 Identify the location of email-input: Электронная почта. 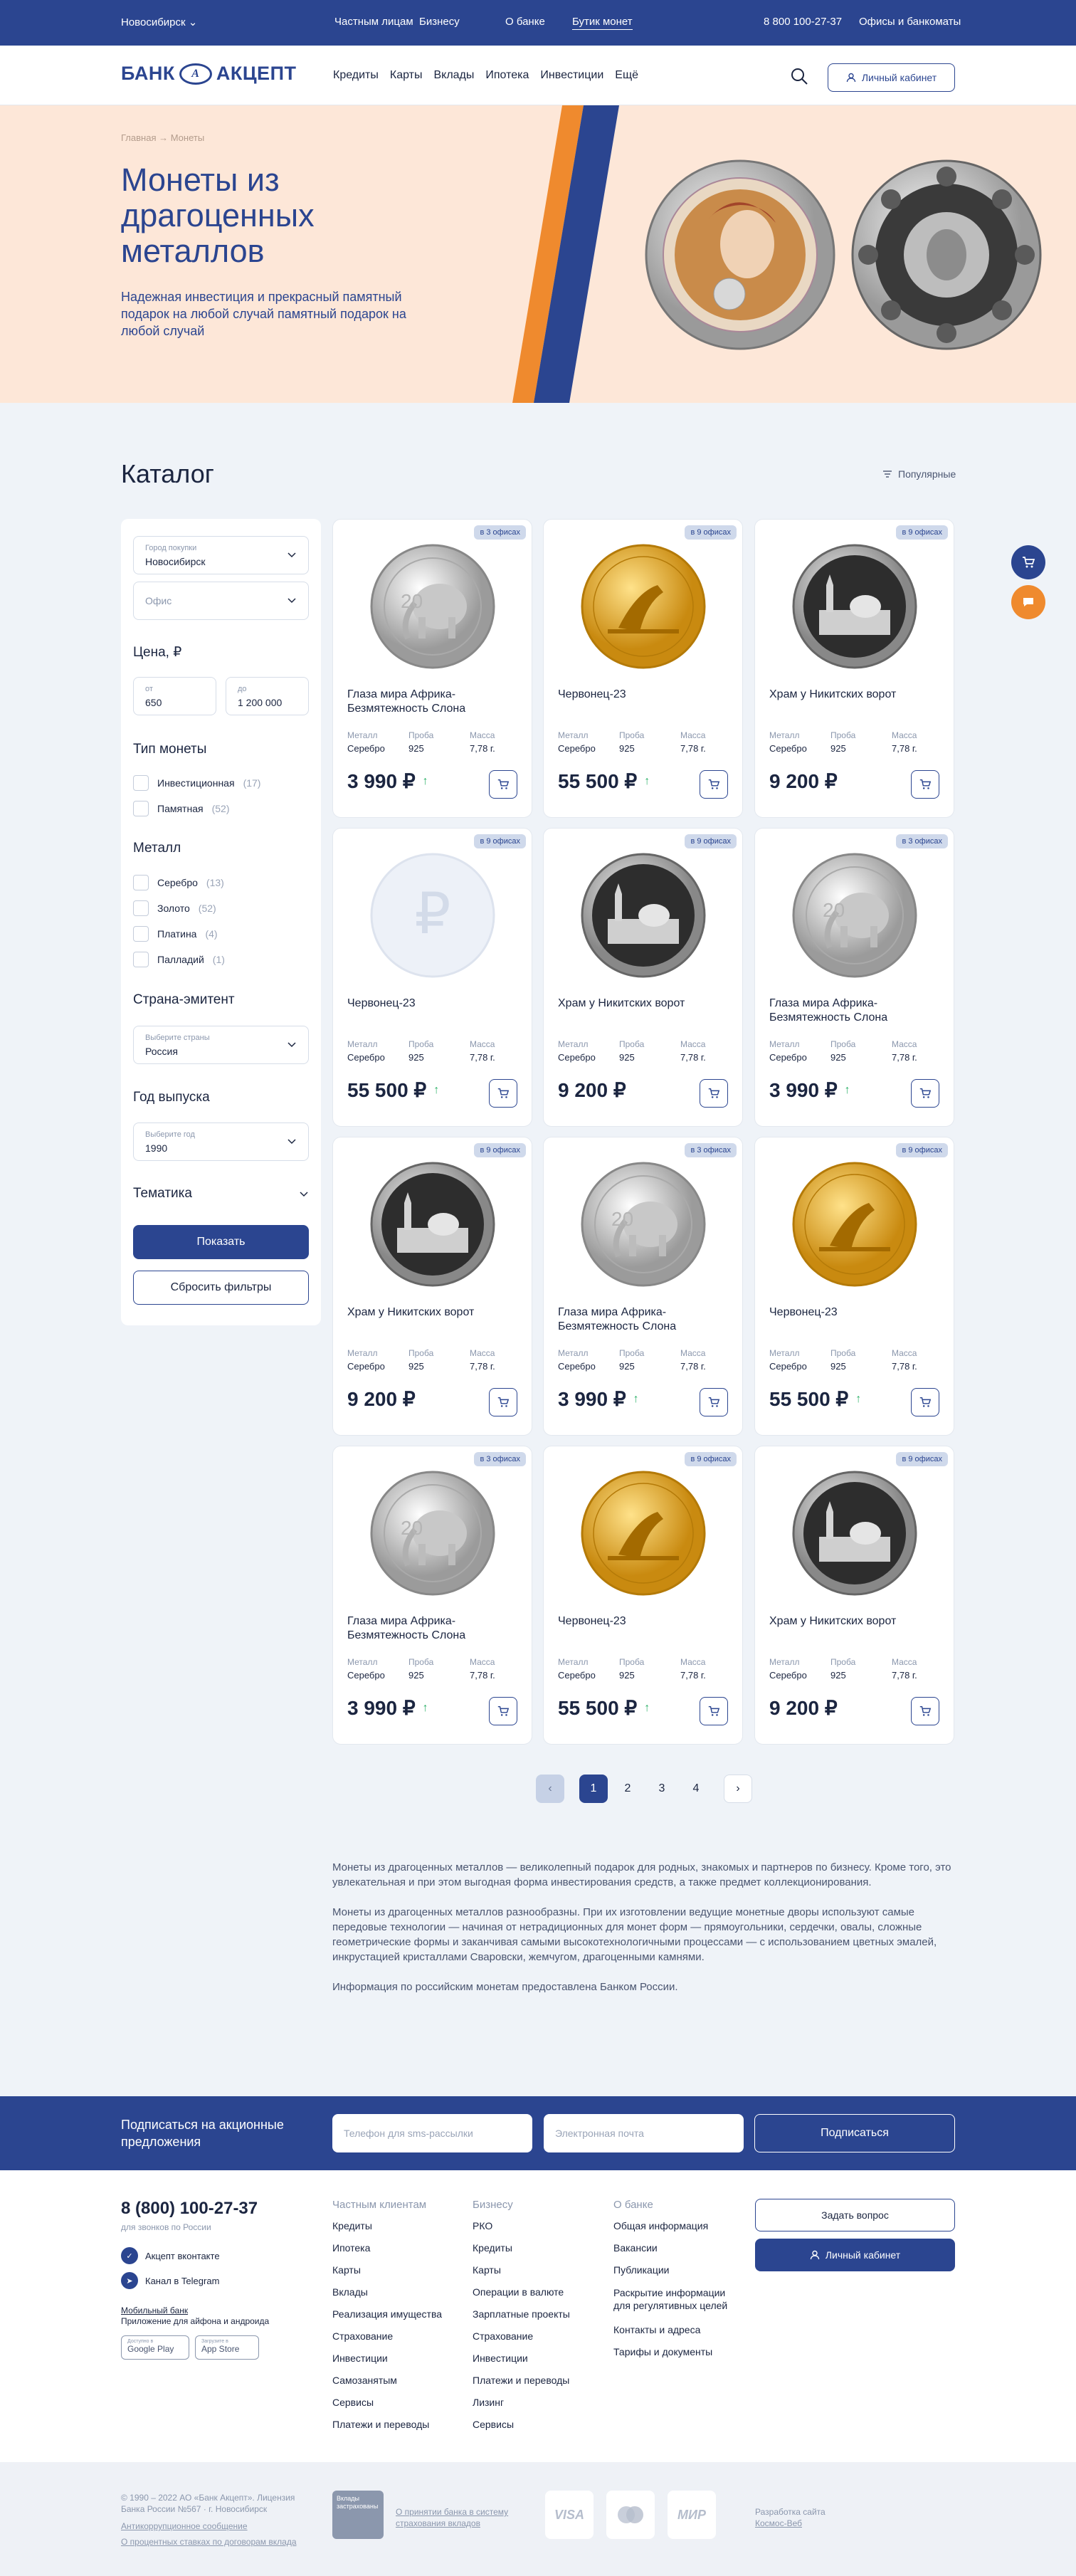
(644, 2133).